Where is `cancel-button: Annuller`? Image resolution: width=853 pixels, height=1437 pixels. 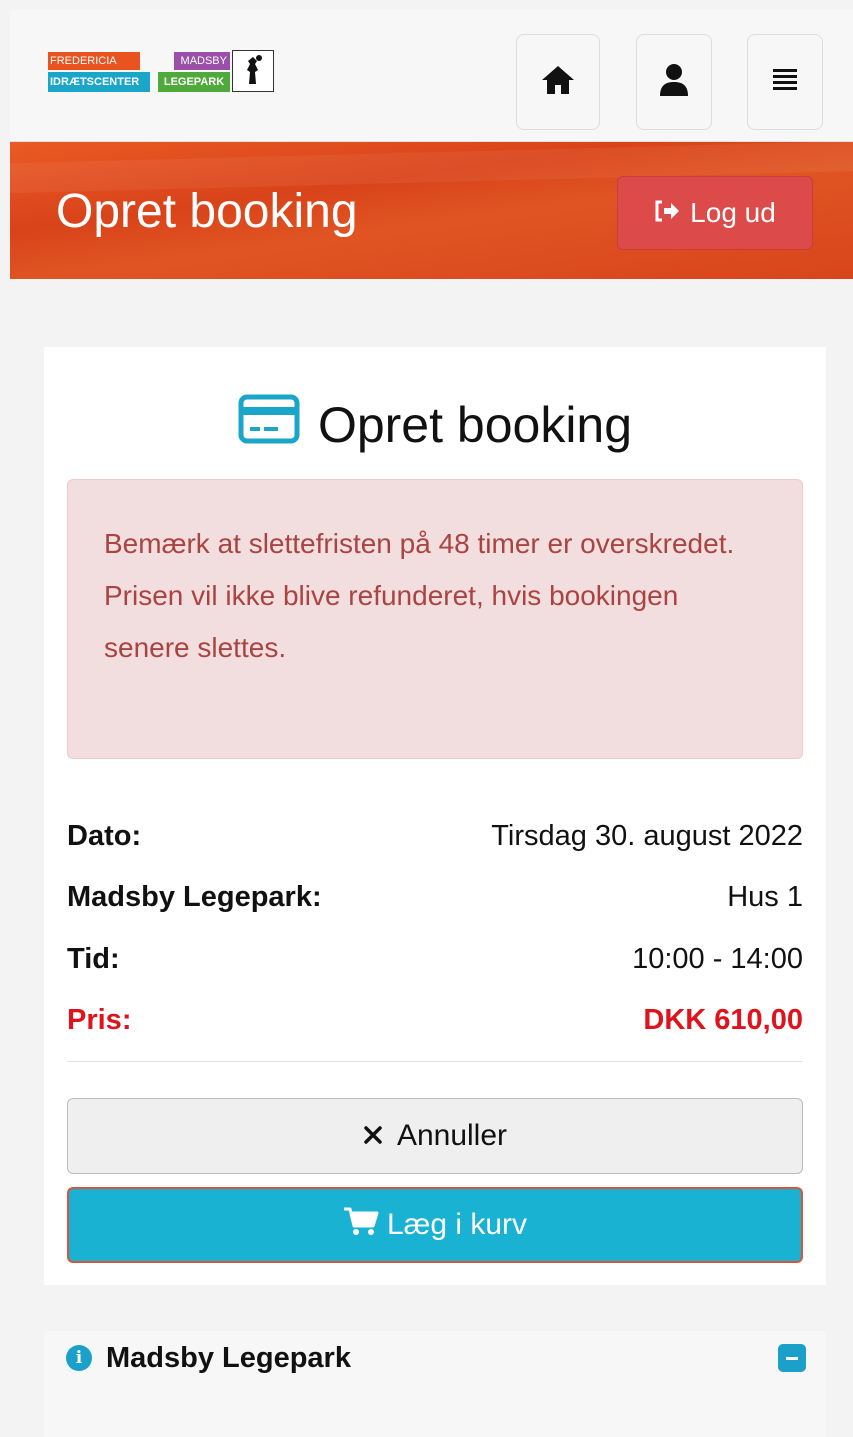 cancel-button: Annuller is located at coordinates (435, 1136).